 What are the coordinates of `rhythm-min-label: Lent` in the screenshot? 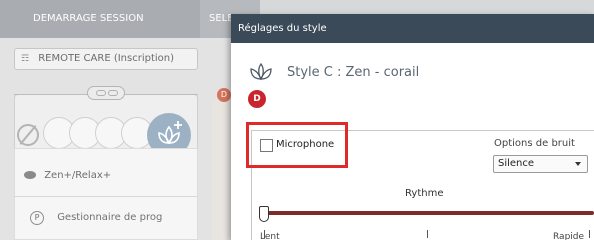 It's located at (270, 236).